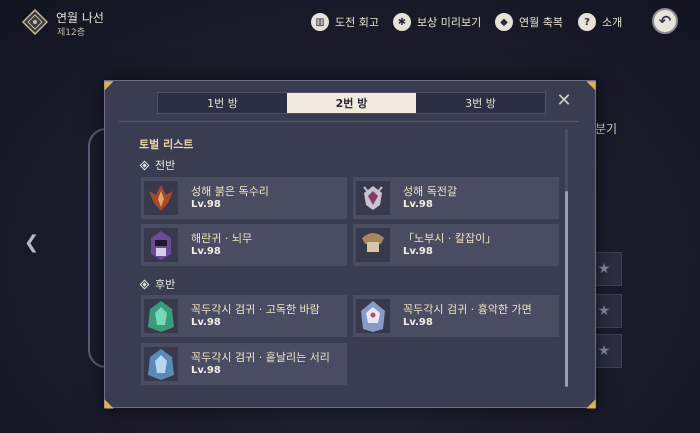 The height and width of the screenshot is (433, 700). I want to click on enemy-name: 꼭두각시 검귀 · 흩날리는 서리, so click(260, 357).